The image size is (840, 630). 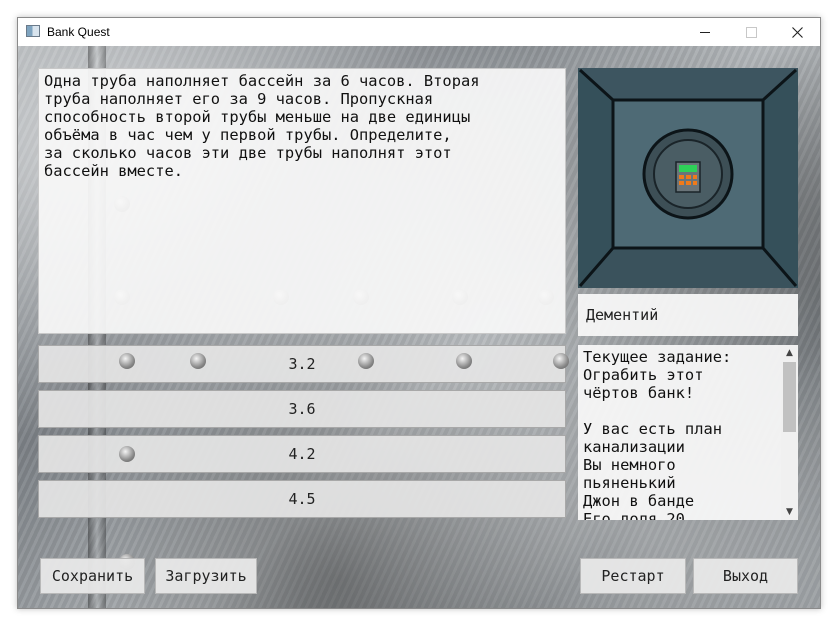 What do you see at coordinates (78, 32) in the screenshot?
I see `window-title: Bank Quest` at bounding box center [78, 32].